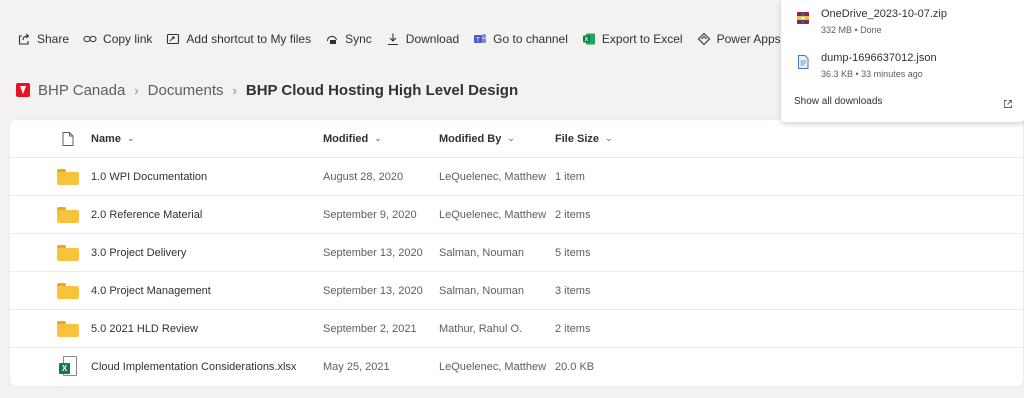  Describe the element at coordinates (68, 367) in the screenshot. I see `excel-file-icon: X` at that location.